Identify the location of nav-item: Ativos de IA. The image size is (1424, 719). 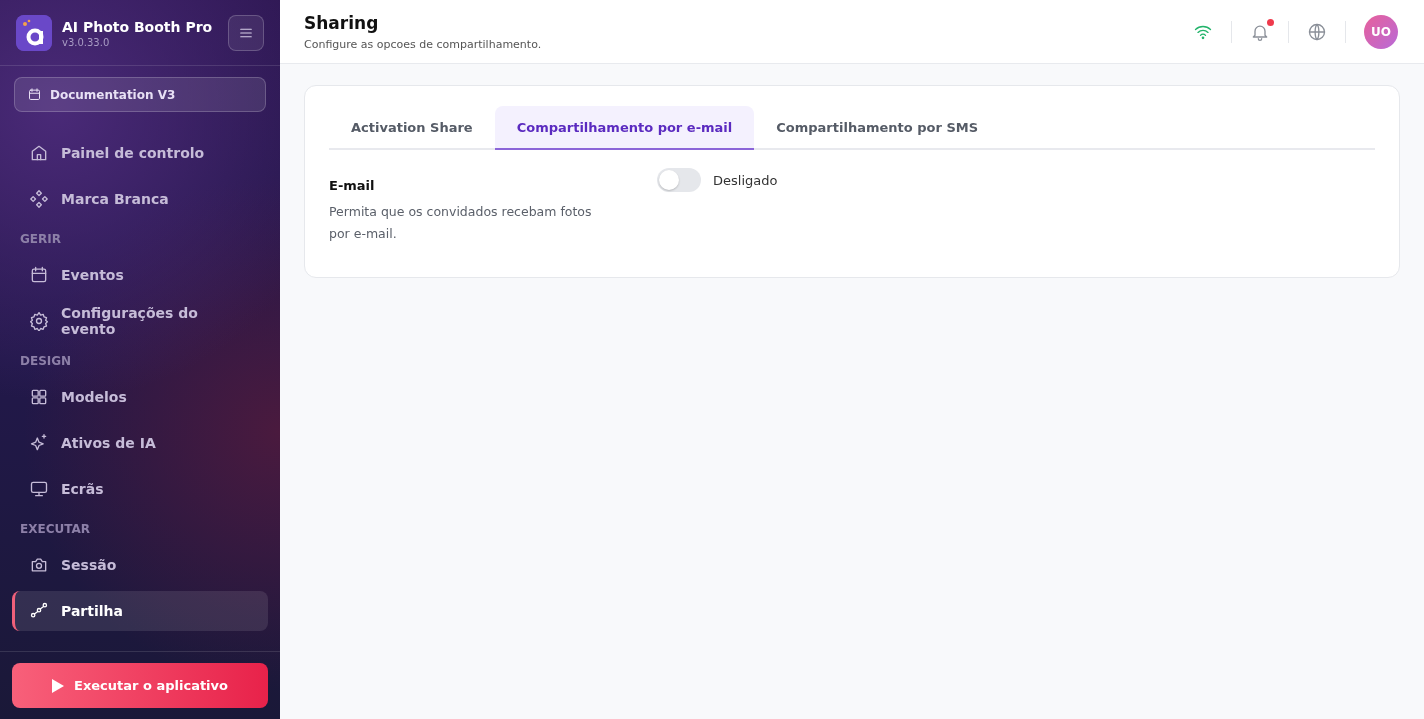
(140, 443).